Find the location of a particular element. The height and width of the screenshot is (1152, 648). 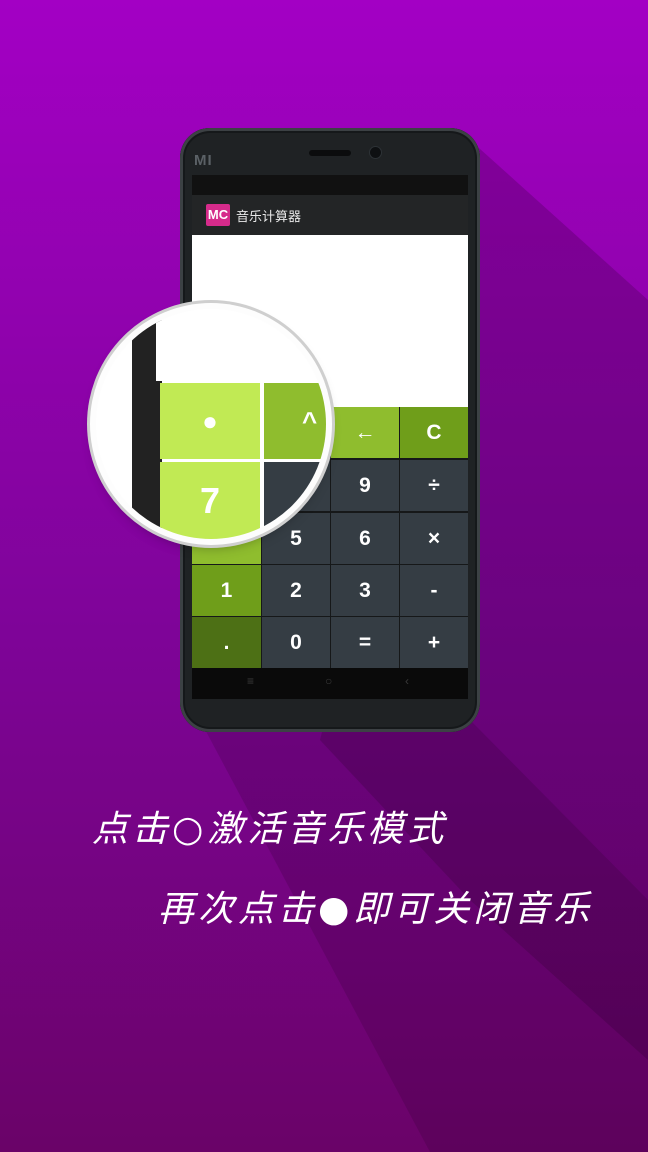

key-6: 6 is located at coordinates (365, 538).